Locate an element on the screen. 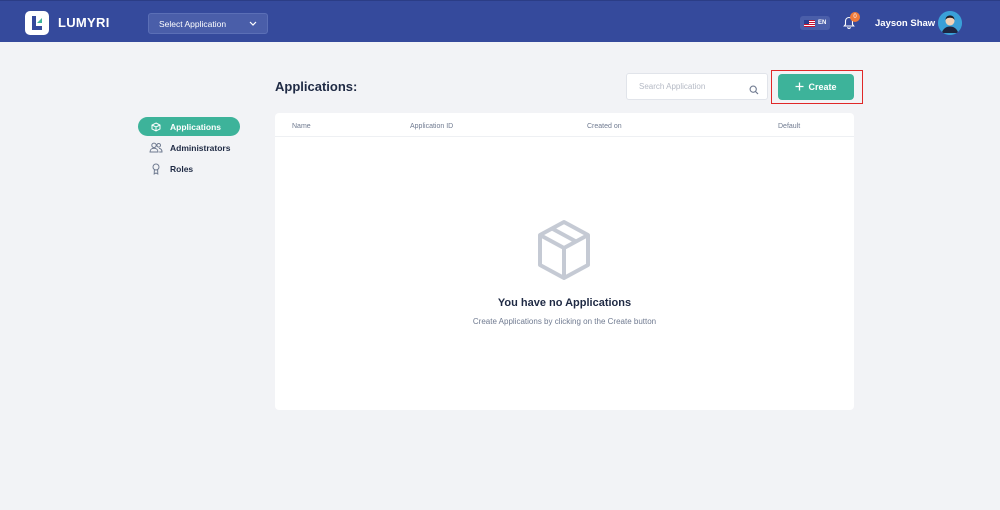  column-header-application-id: Application ID is located at coordinates (431, 126).